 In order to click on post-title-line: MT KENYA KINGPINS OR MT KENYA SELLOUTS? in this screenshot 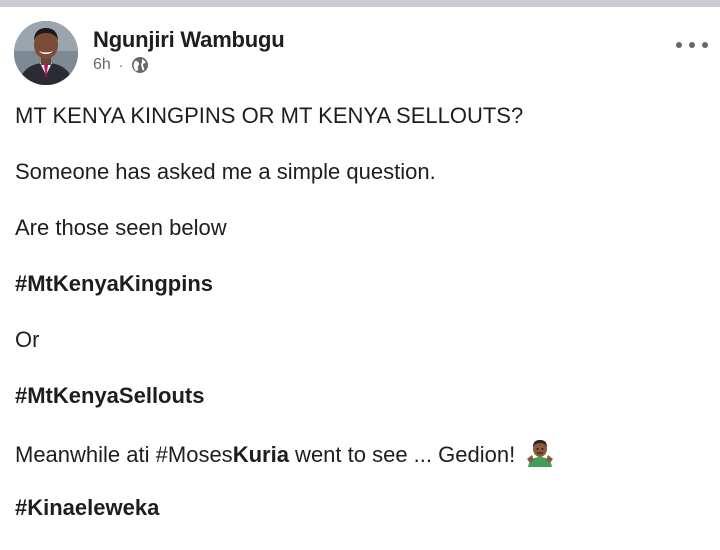, I will do `click(269, 115)`.